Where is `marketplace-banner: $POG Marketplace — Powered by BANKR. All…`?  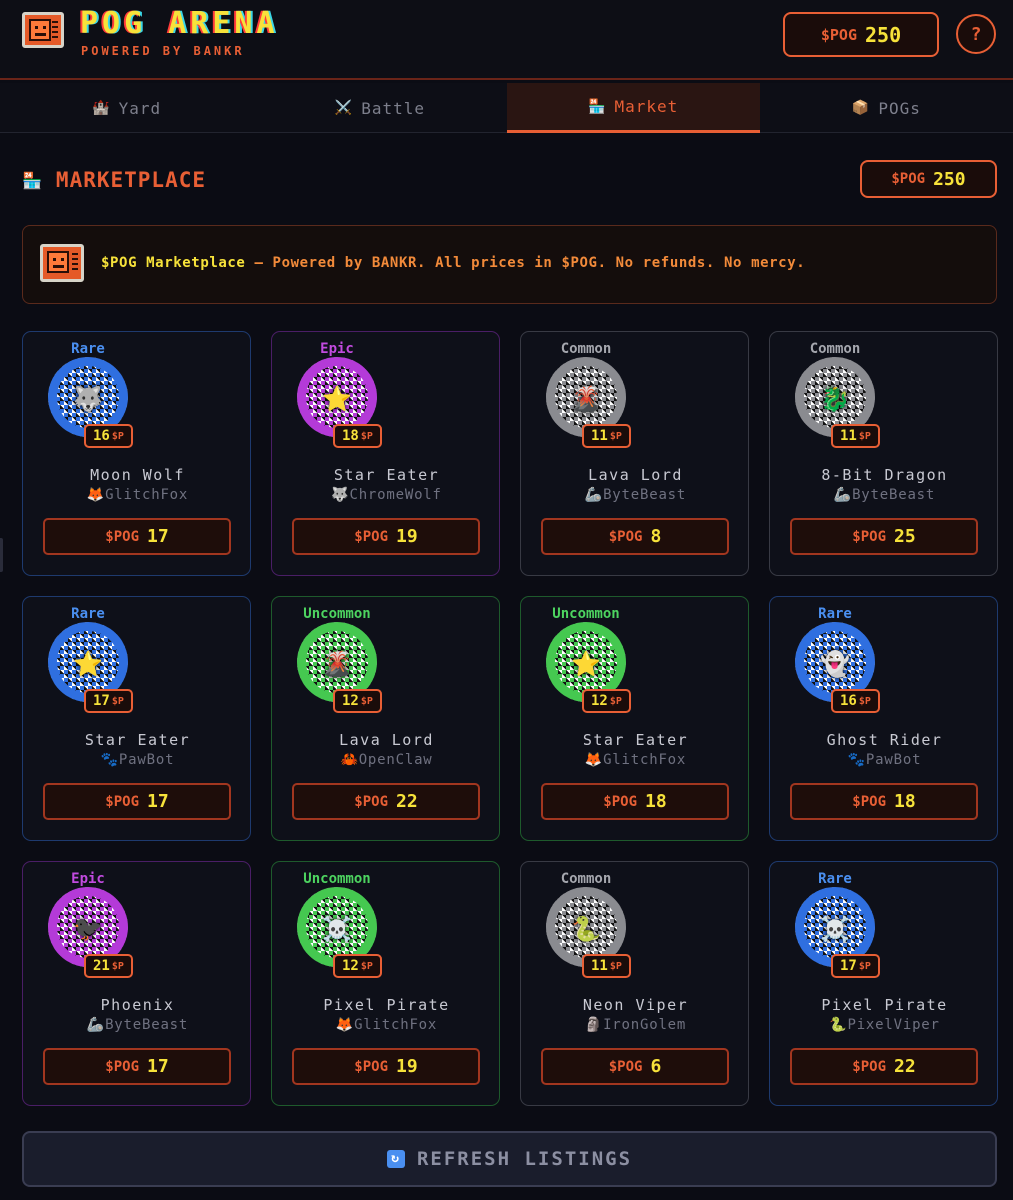
marketplace-banner: $POG Marketplace — Powered by BANKR. All… is located at coordinates (509, 264).